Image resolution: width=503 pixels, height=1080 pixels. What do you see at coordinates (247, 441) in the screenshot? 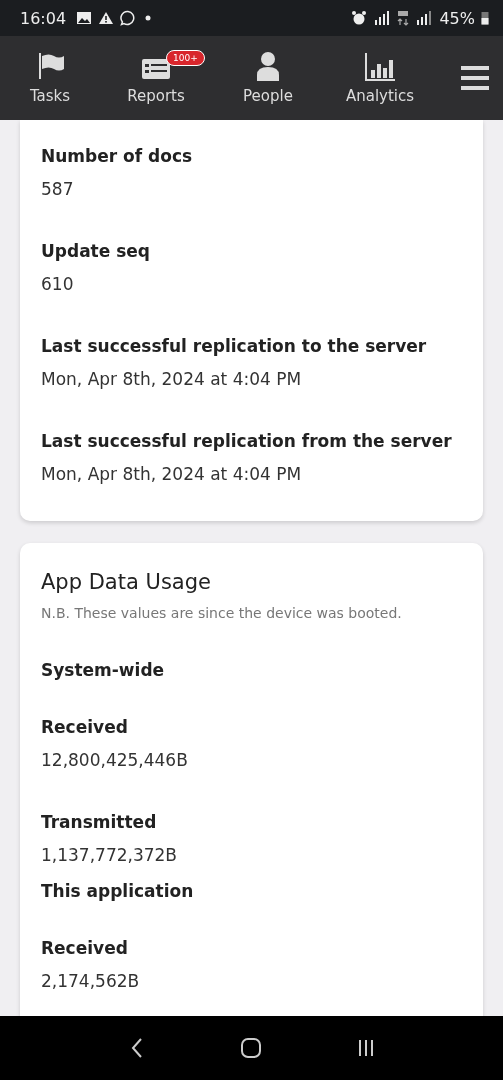
I see `field-label: Last successful replication from the server` at bounding box center [247, 441].